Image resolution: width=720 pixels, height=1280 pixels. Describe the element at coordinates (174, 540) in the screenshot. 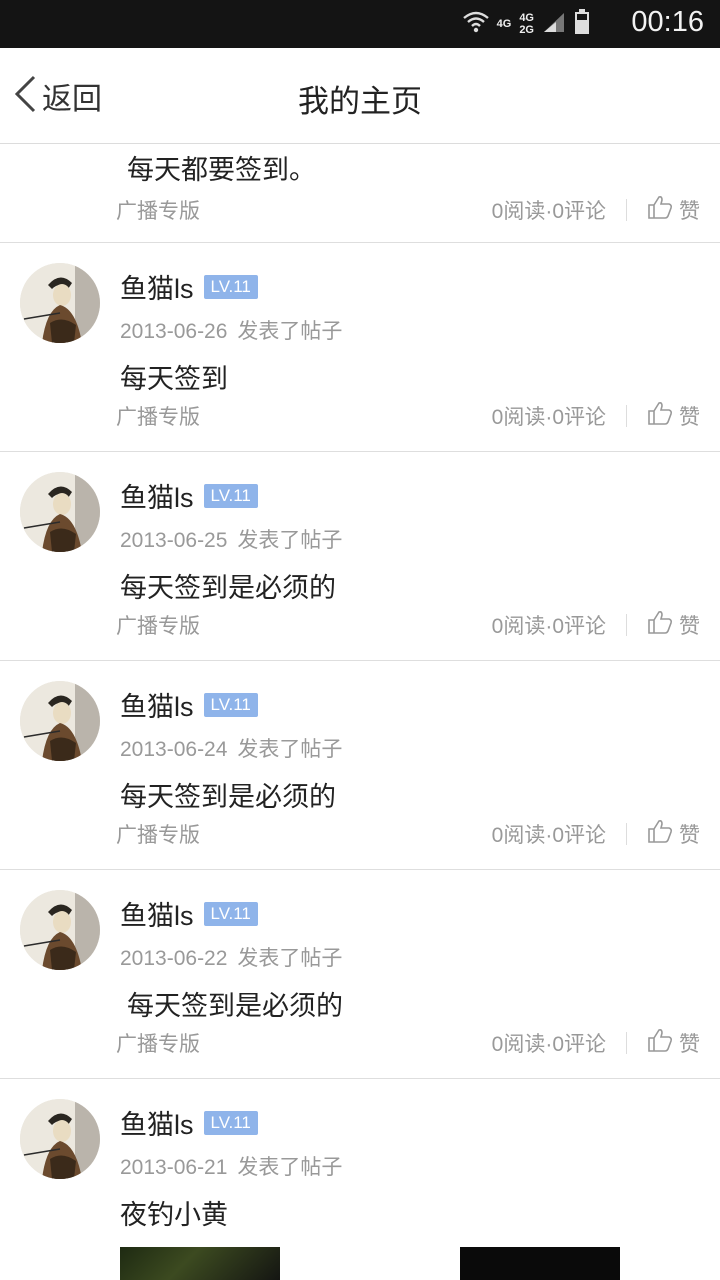

I see `post-date: 2013-06-25` at that location.